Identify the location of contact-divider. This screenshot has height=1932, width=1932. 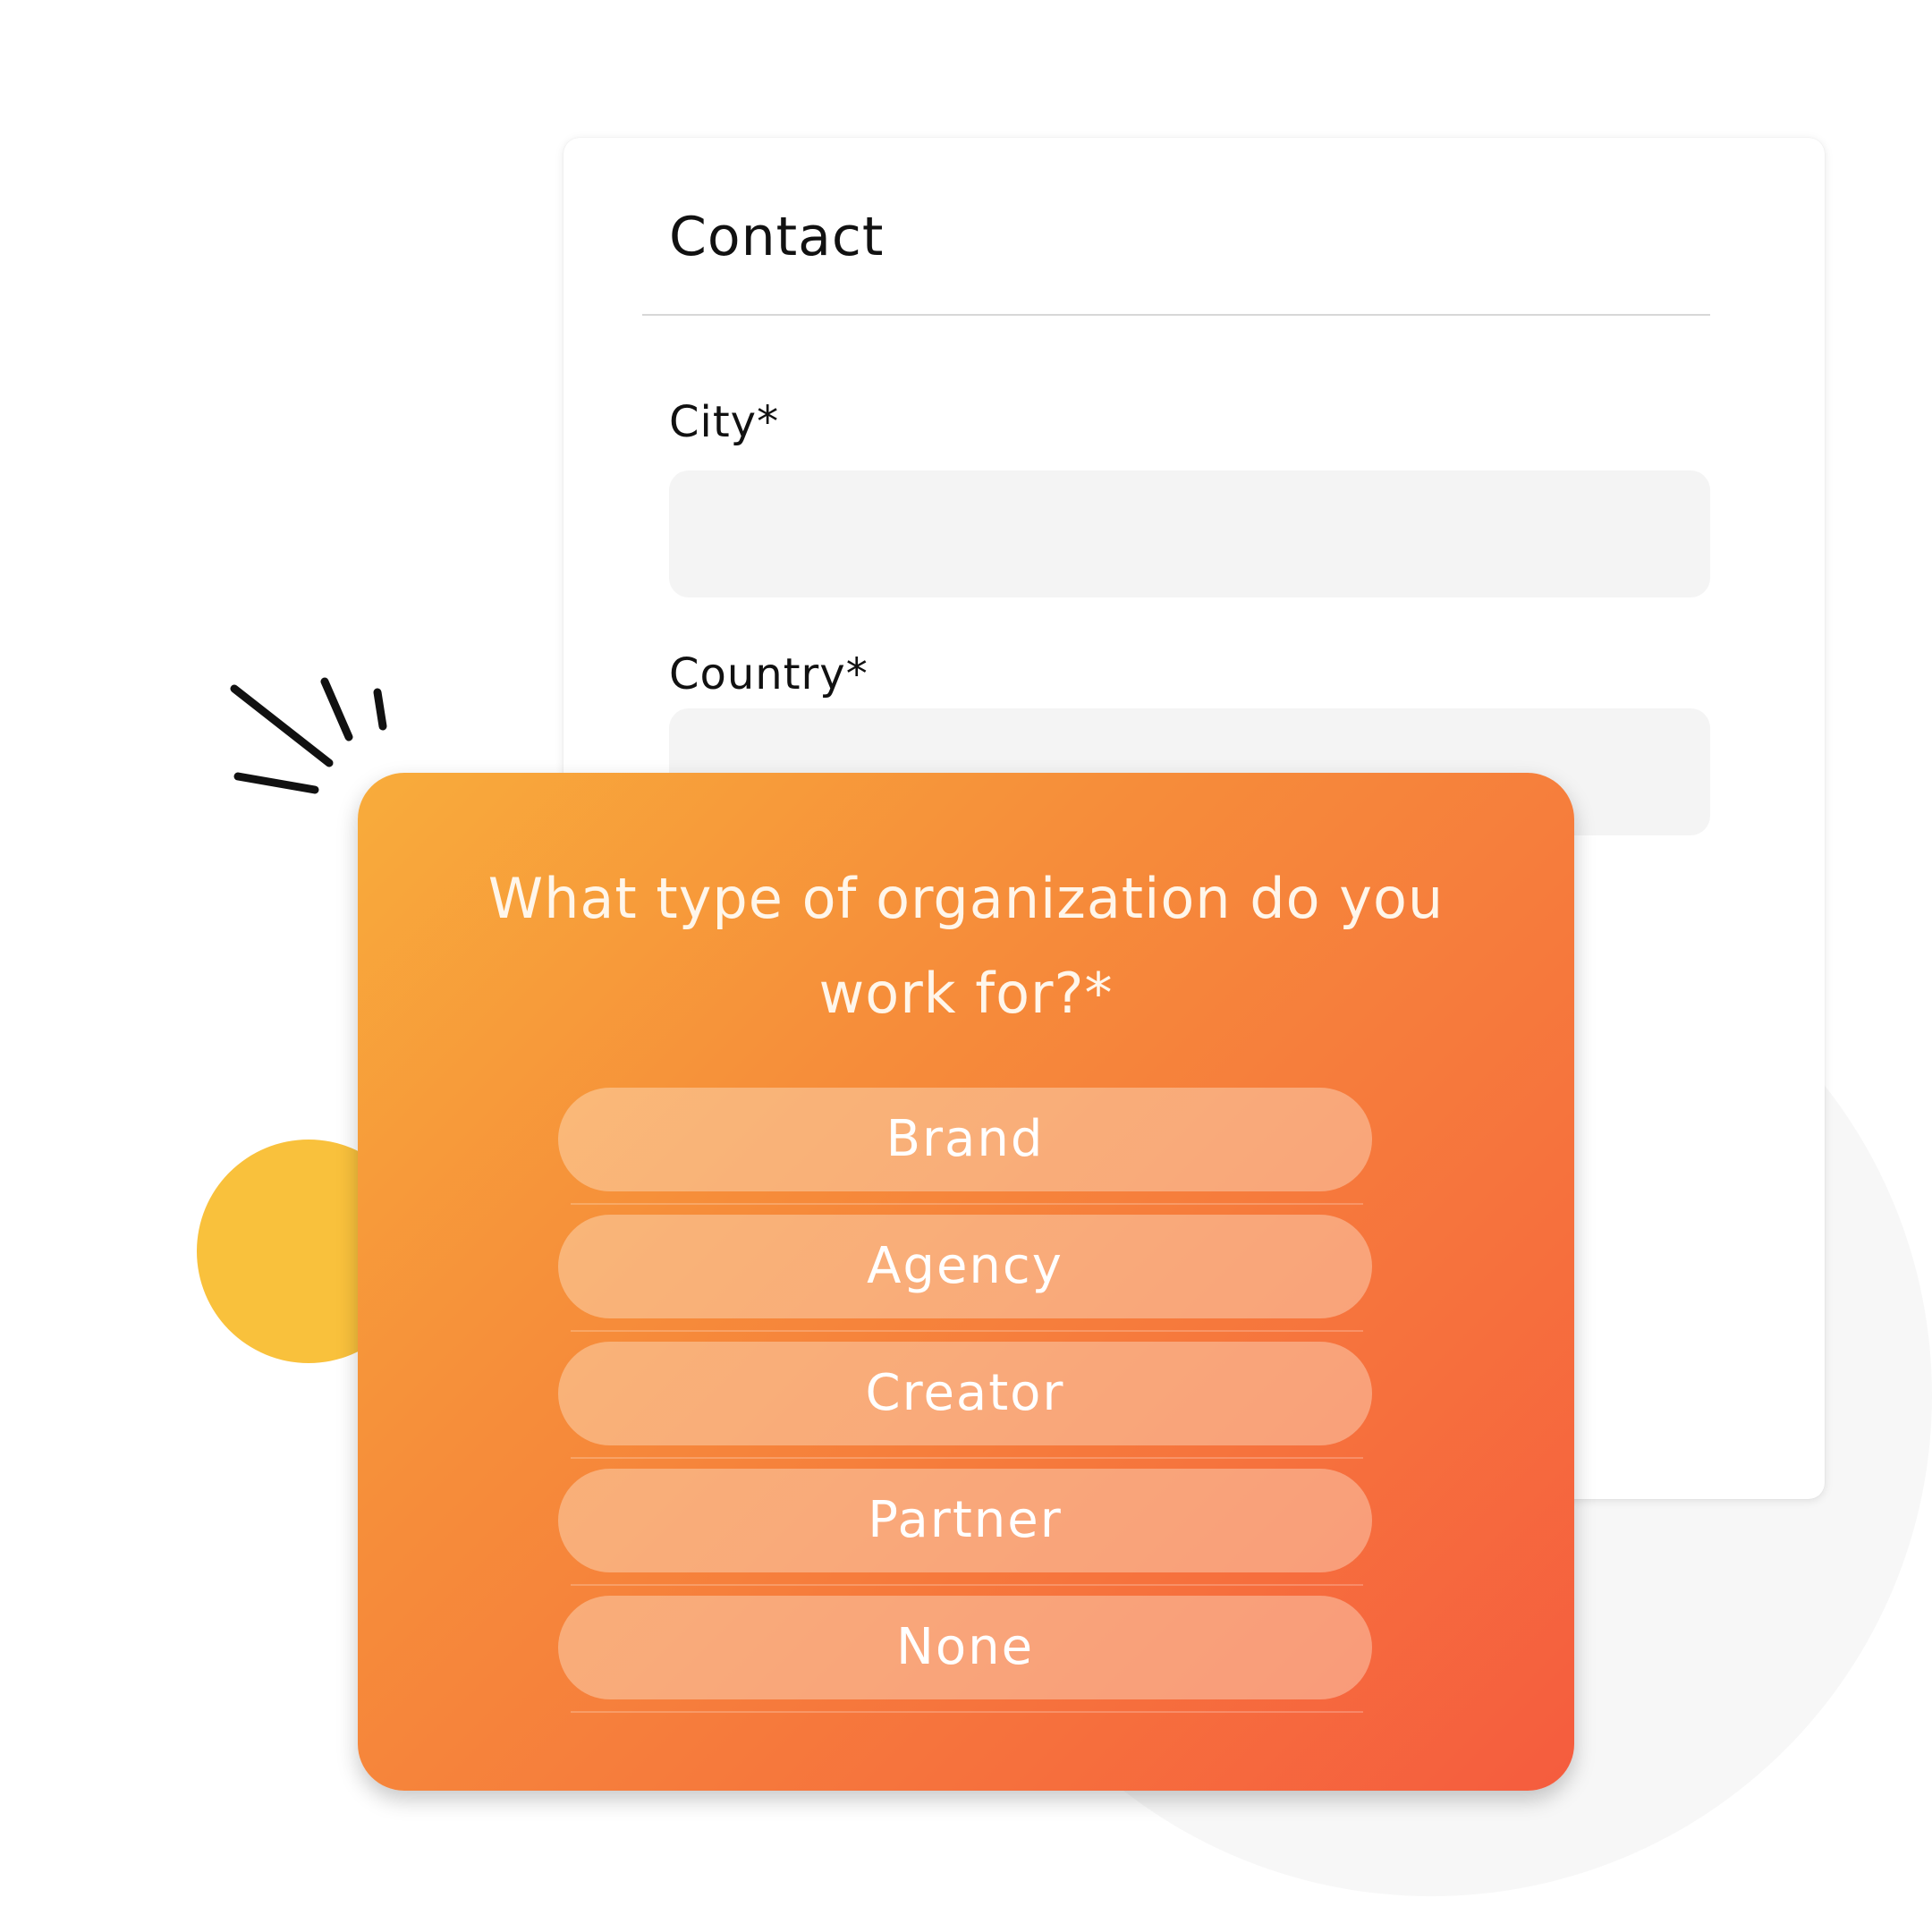
(1176, 315).